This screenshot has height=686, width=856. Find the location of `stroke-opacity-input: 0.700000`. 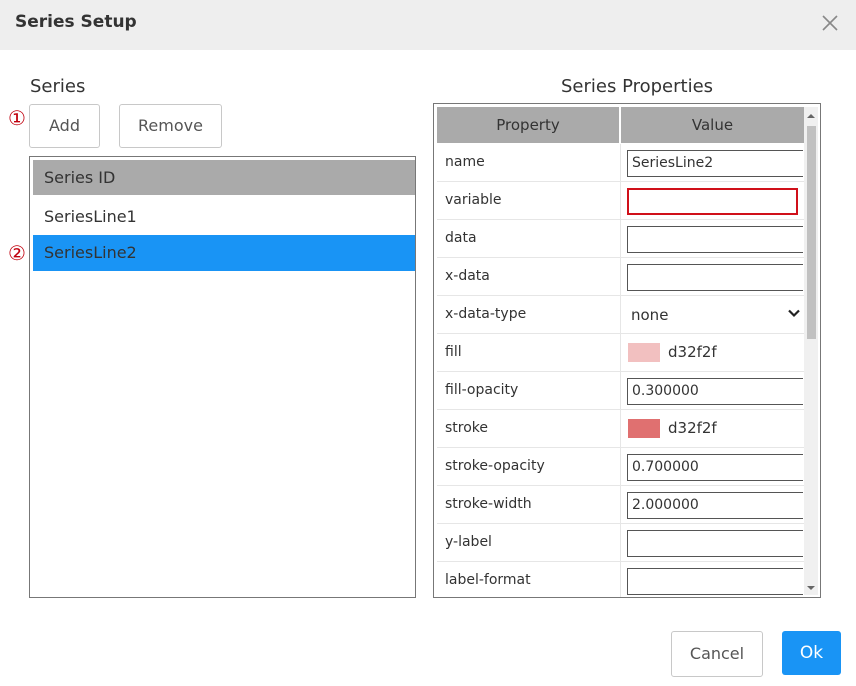

stroke-opacity-input: 0.700000 is located at coordinates (715, 467).